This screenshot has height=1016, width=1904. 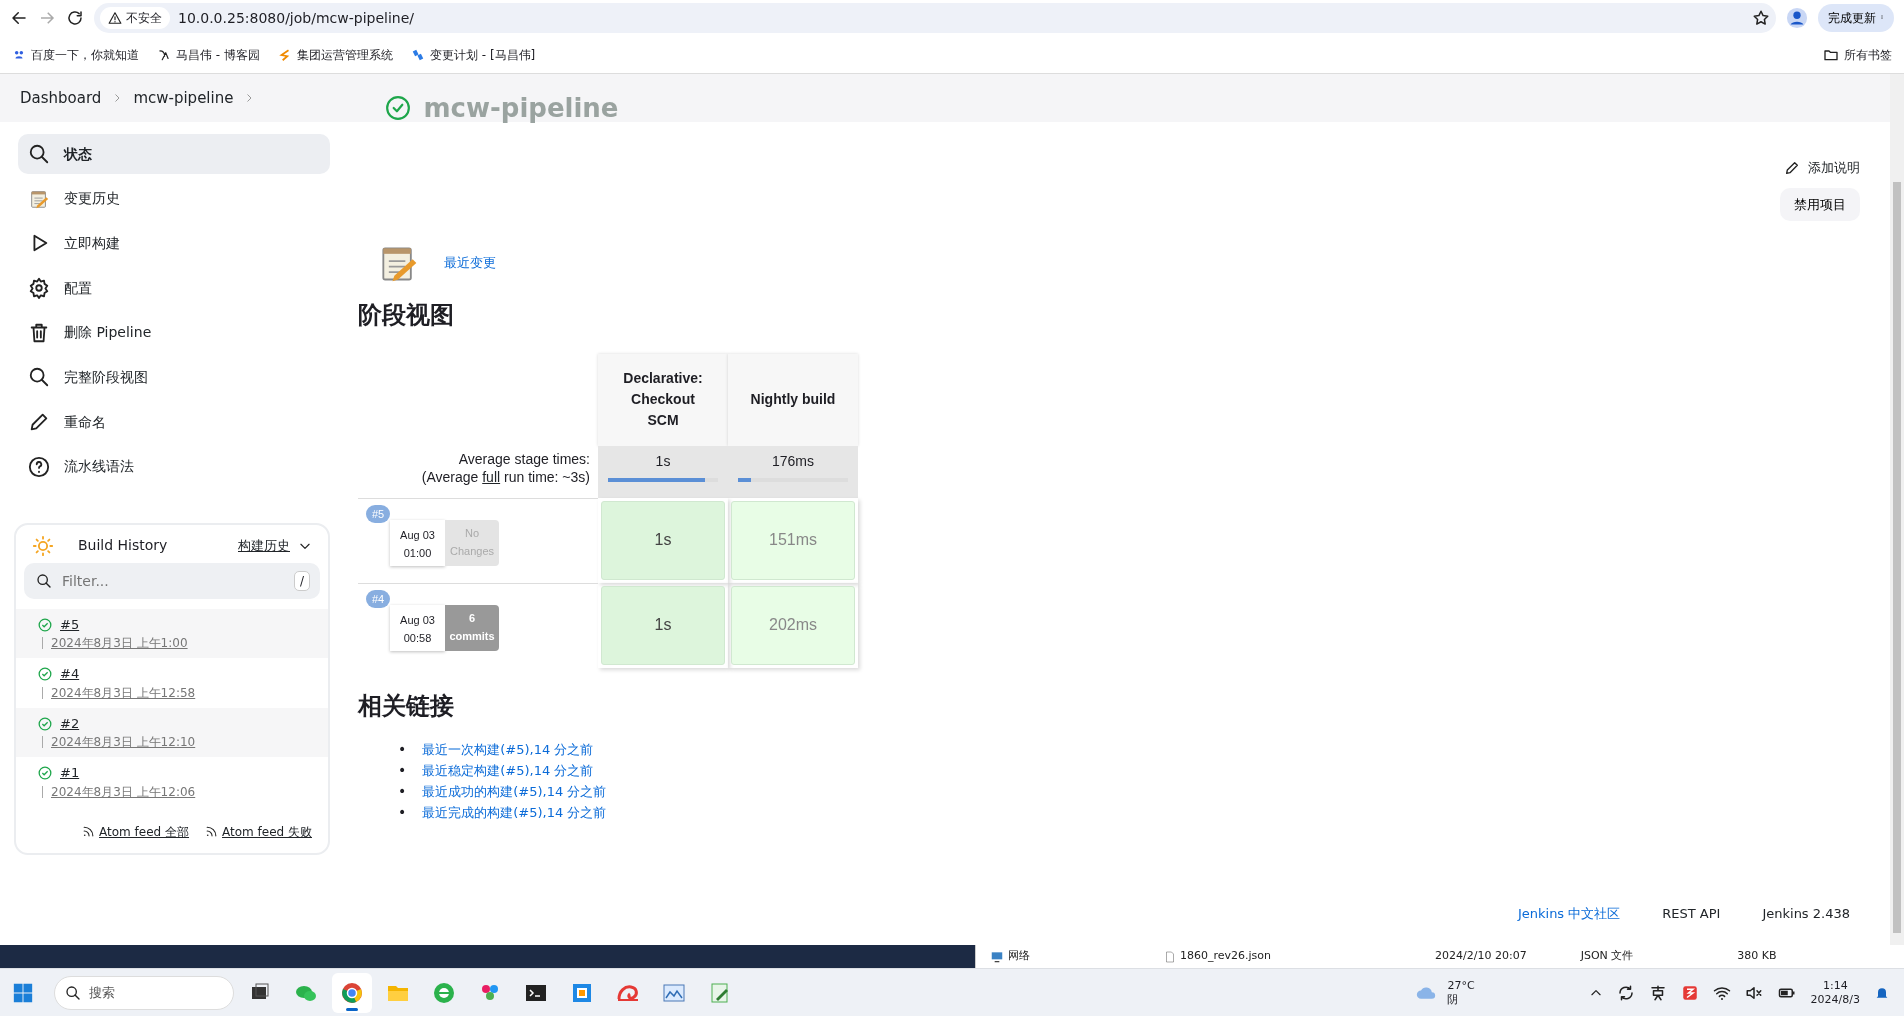 What do you see at coordinates (523, 458) in the screenshot?
I see `average-label: Average stage times:` at bounding box center [523, 458].